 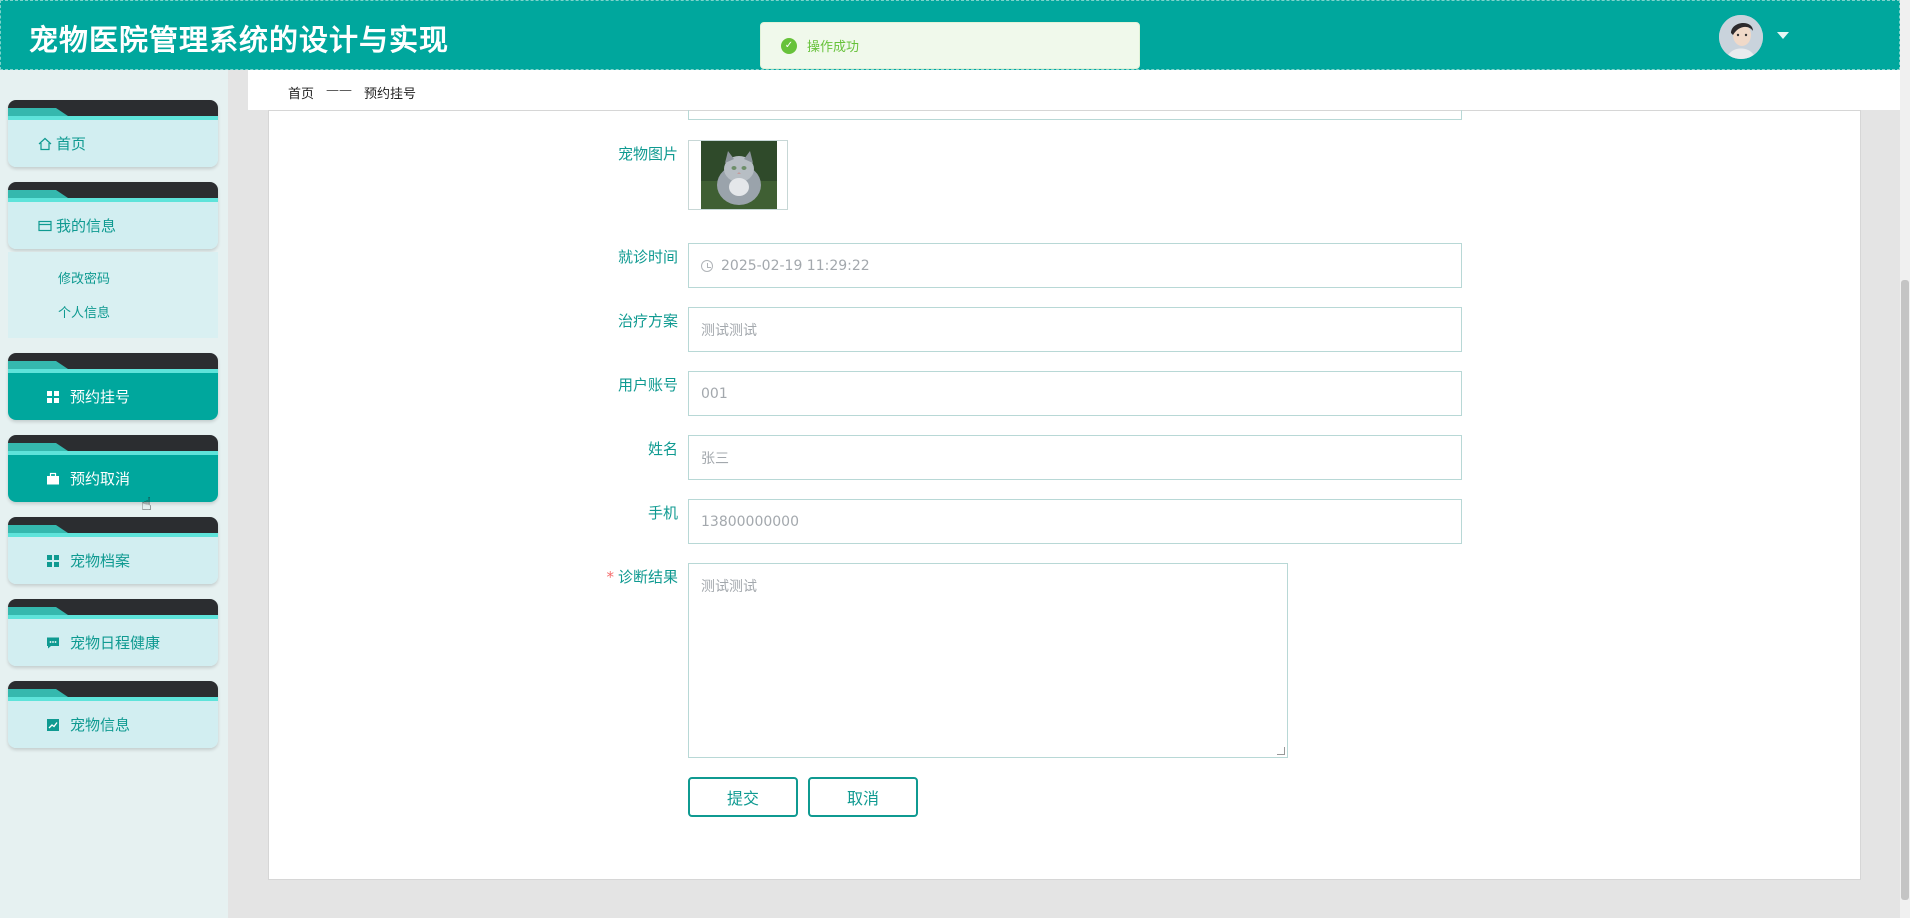 I want to click on name-input: 张三, so click(x=1075, y=457).